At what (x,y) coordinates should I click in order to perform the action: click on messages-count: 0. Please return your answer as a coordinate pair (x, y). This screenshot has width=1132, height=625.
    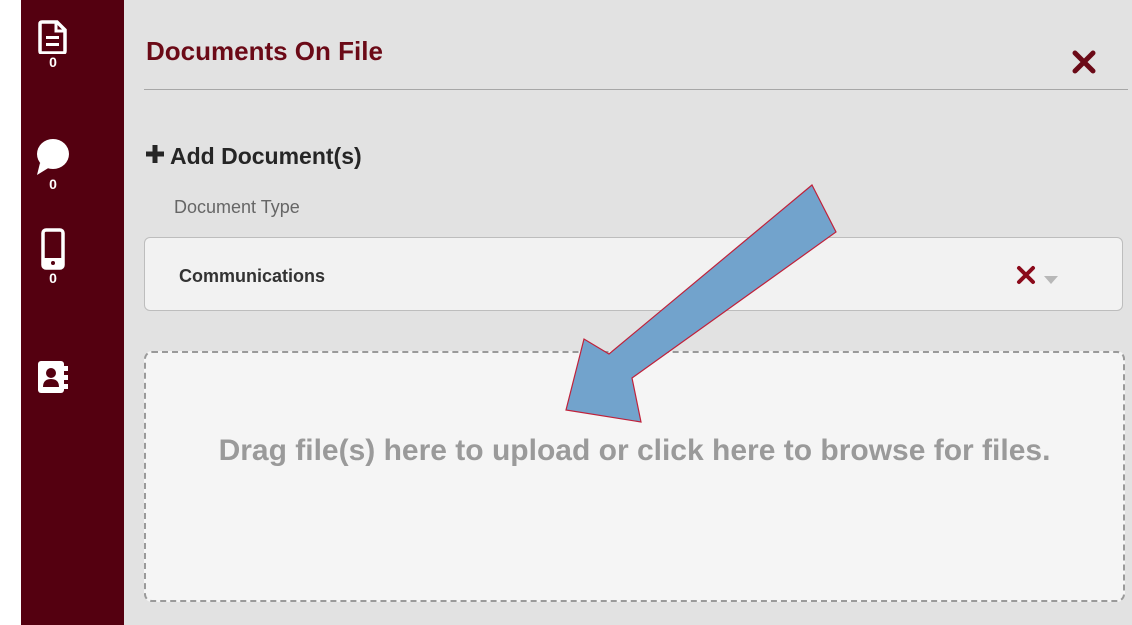
    Looking at the image, I should click on (53, 184).